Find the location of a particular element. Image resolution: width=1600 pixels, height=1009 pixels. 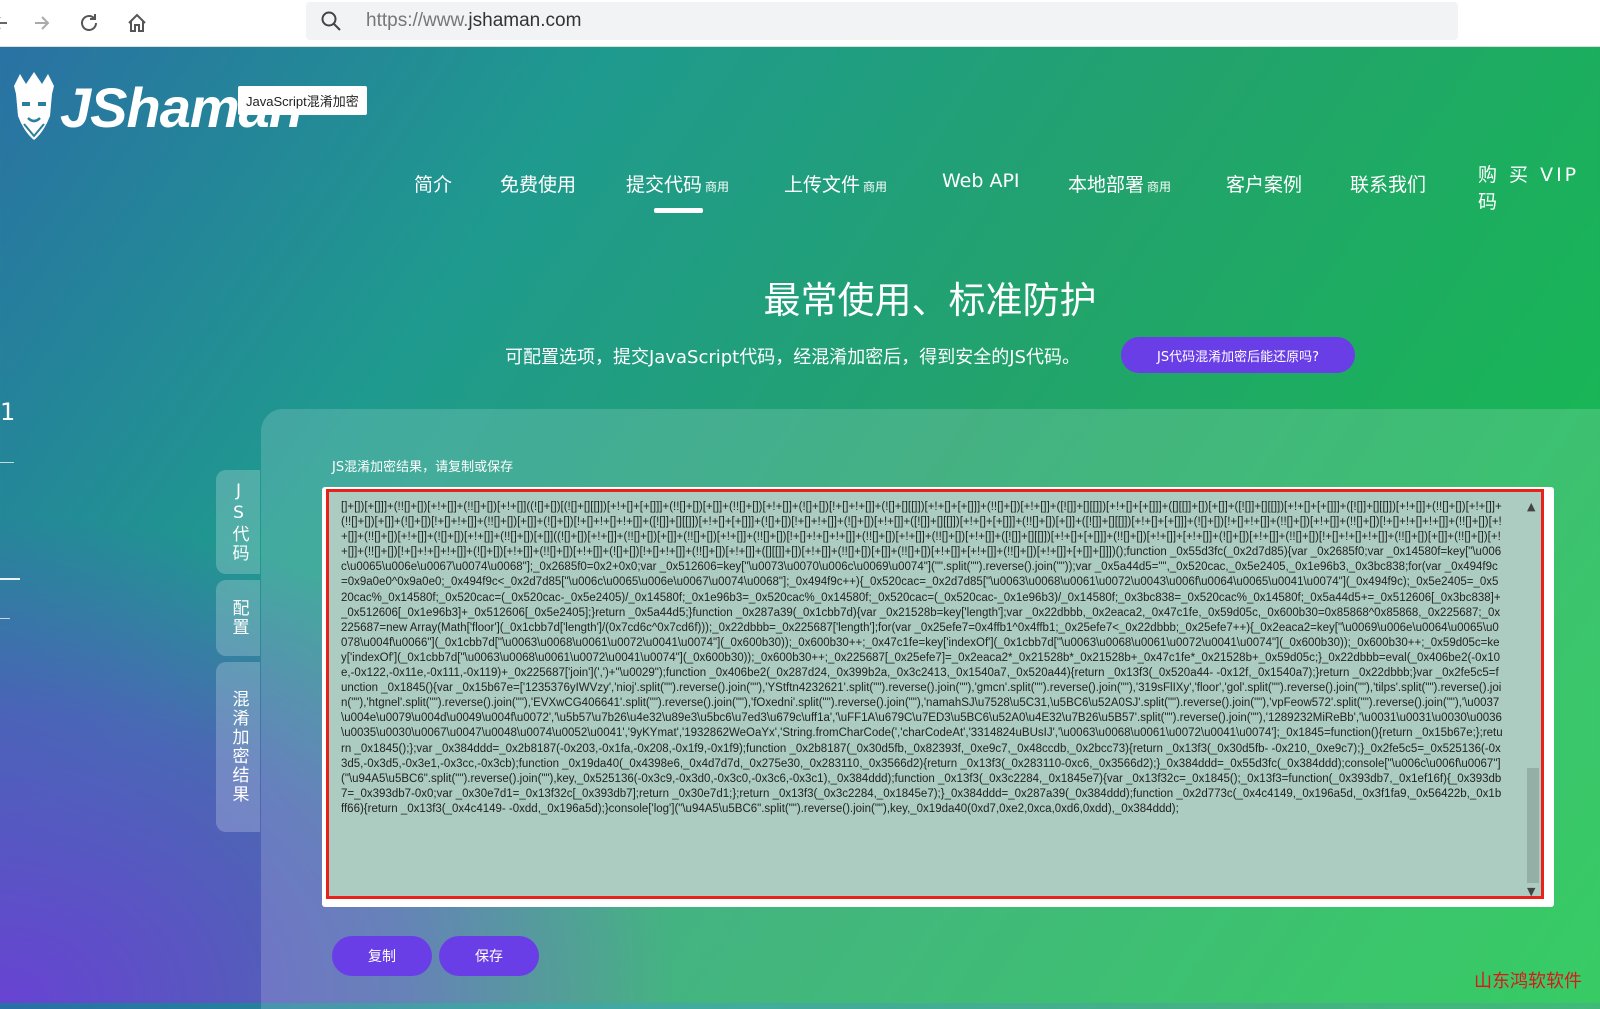

tab-config: 配置 is located at coordinates (238, 618).